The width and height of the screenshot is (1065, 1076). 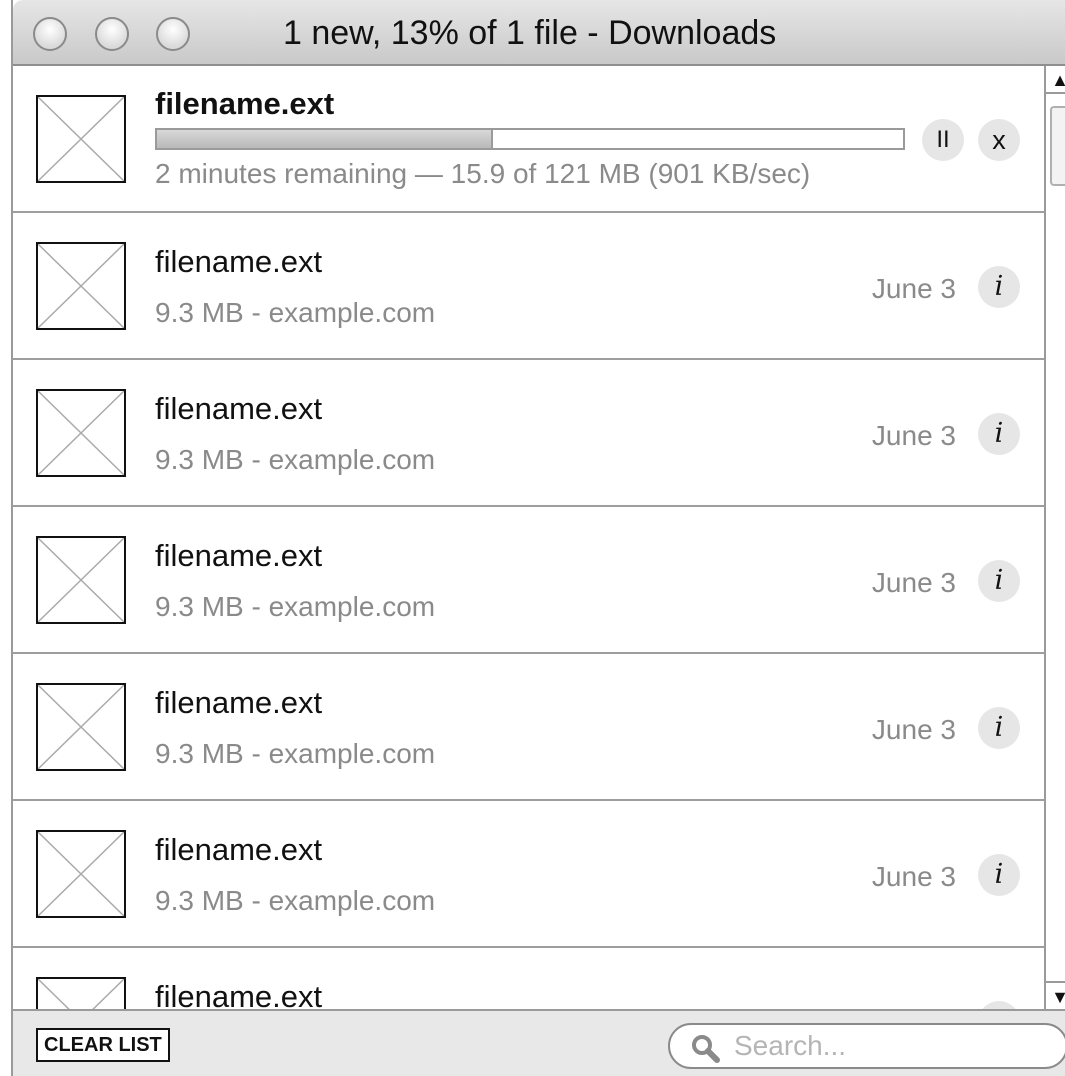 I want to click on active-download-filename: filename.ext, so click(x=245, y=103).